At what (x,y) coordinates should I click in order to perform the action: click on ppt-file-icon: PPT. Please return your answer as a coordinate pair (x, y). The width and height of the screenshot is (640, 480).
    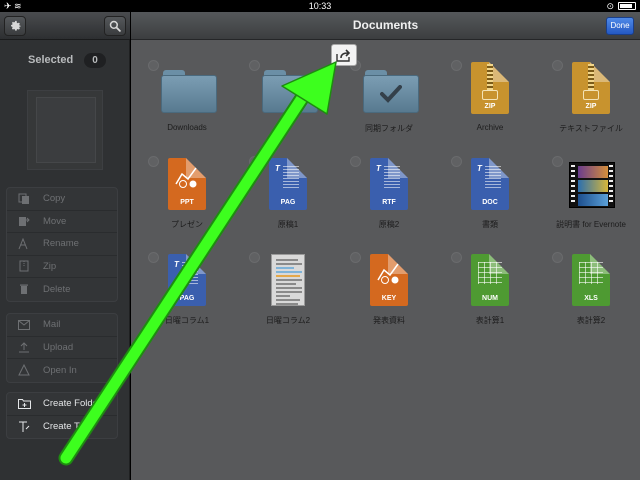
    Looking at the image, I should click on (187, 186).